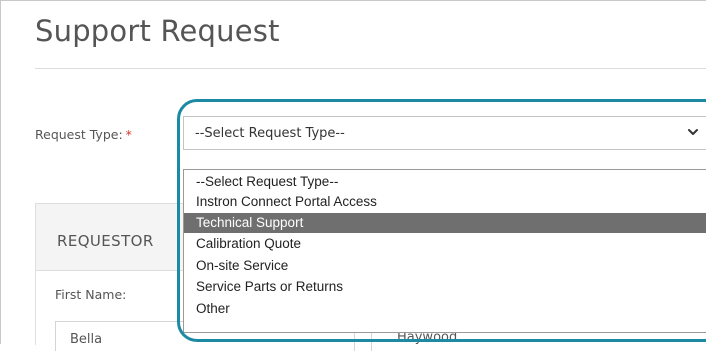  Describe the element at coordinates (445, 223) in the screenshot. I see `option-technical-support: Technical Support` at that location.